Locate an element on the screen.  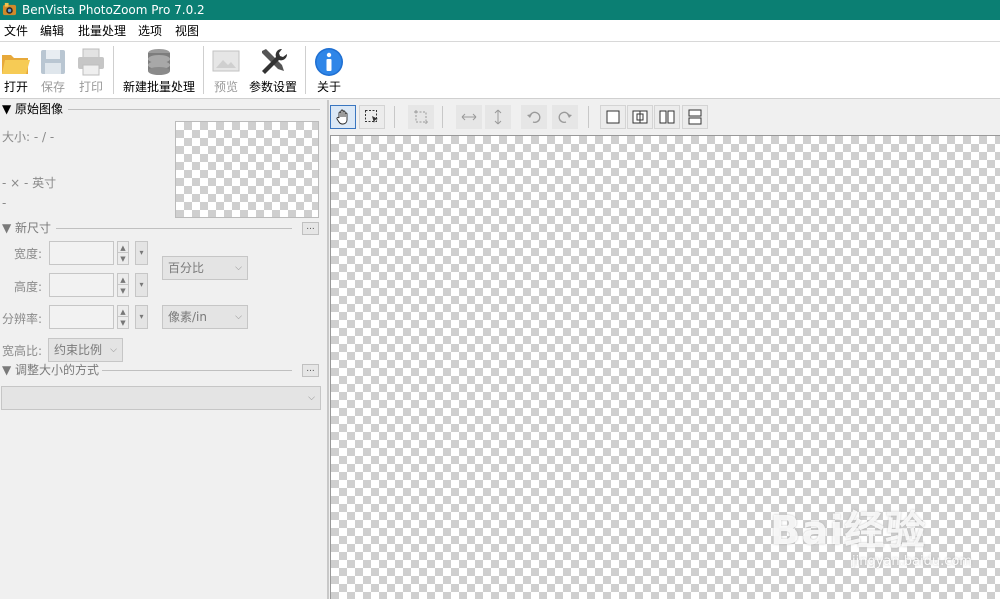
rotate-left-button is located at coordinates (534, 117).